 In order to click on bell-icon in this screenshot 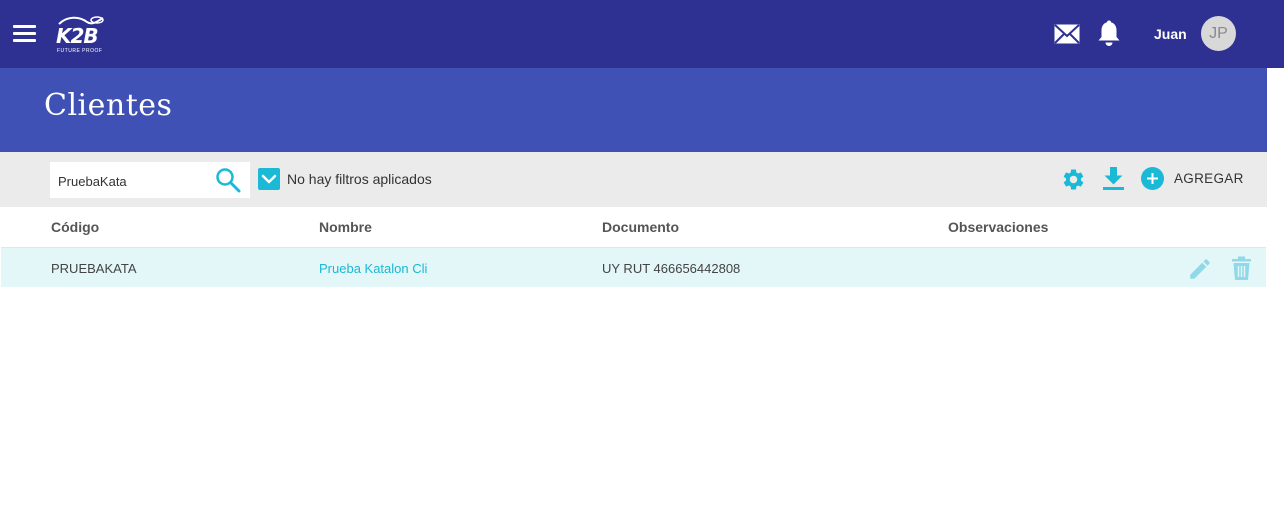, I will do `click(1109, 33)`.